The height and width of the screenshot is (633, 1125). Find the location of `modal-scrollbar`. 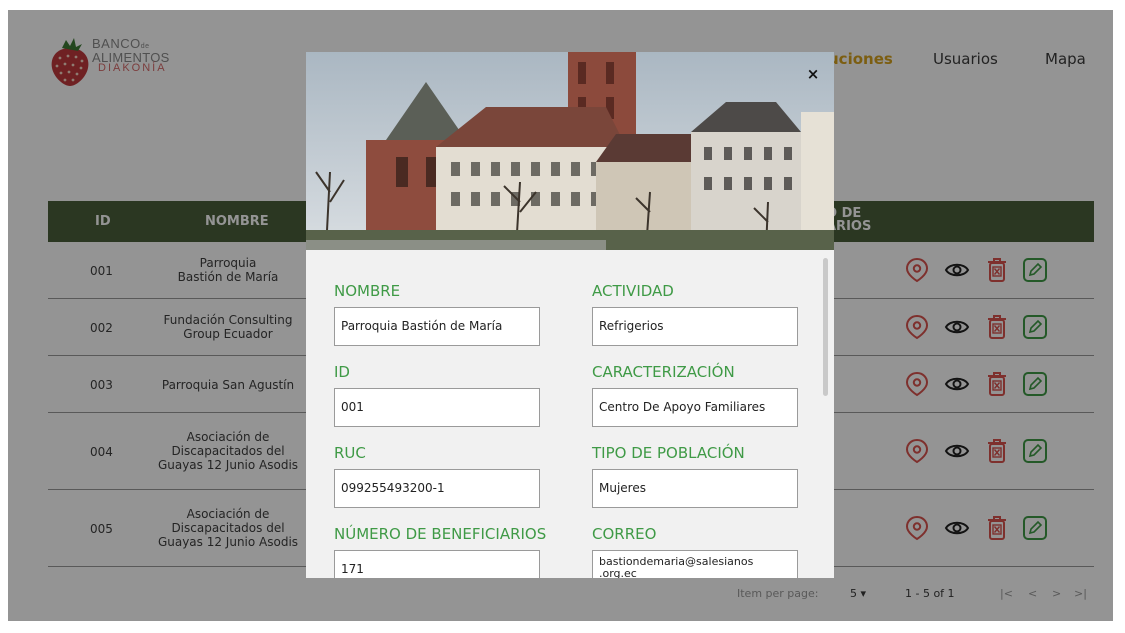

modal-scrollbar is located at coordinates (825, 327).